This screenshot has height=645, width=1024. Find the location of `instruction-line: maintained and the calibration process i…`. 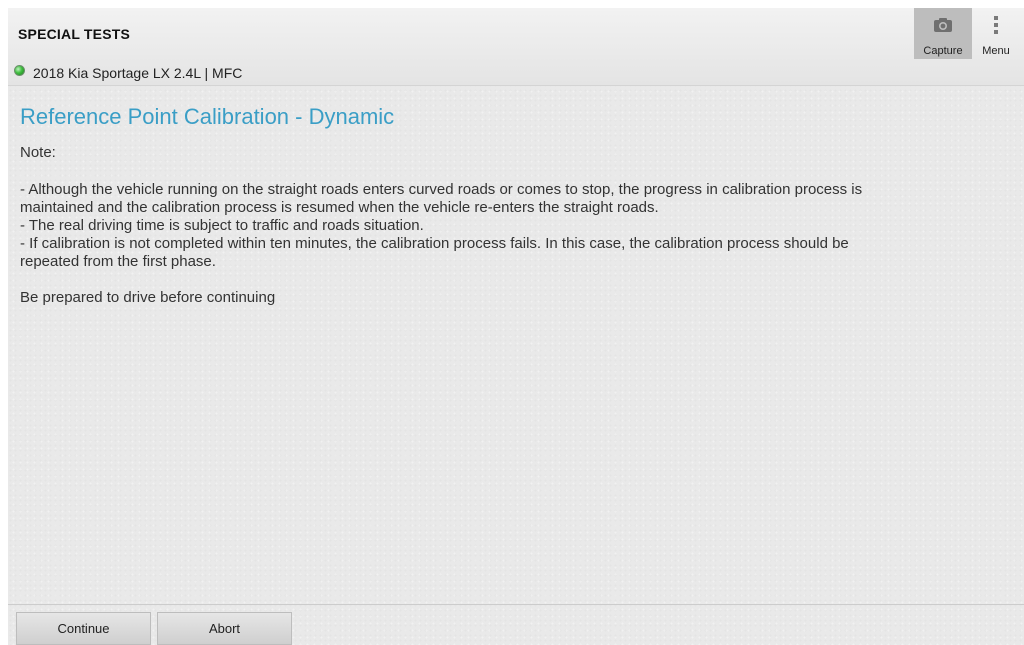

instruction-line: maintained and the calibration process i… is located at coordinates (339, 207).